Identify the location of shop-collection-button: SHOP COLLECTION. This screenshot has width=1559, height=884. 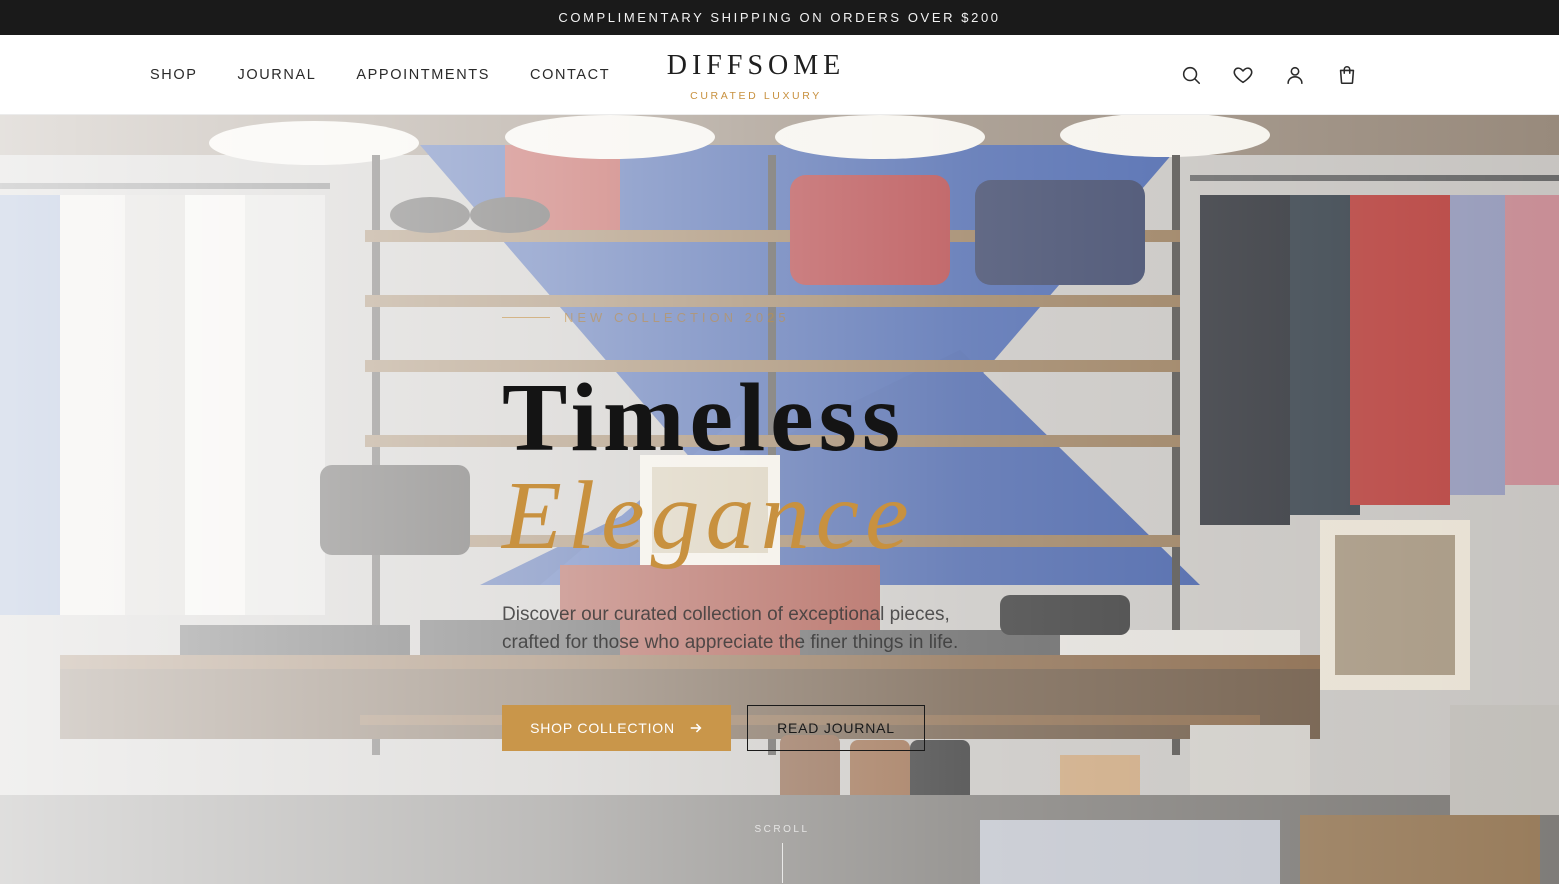
(616, 728).